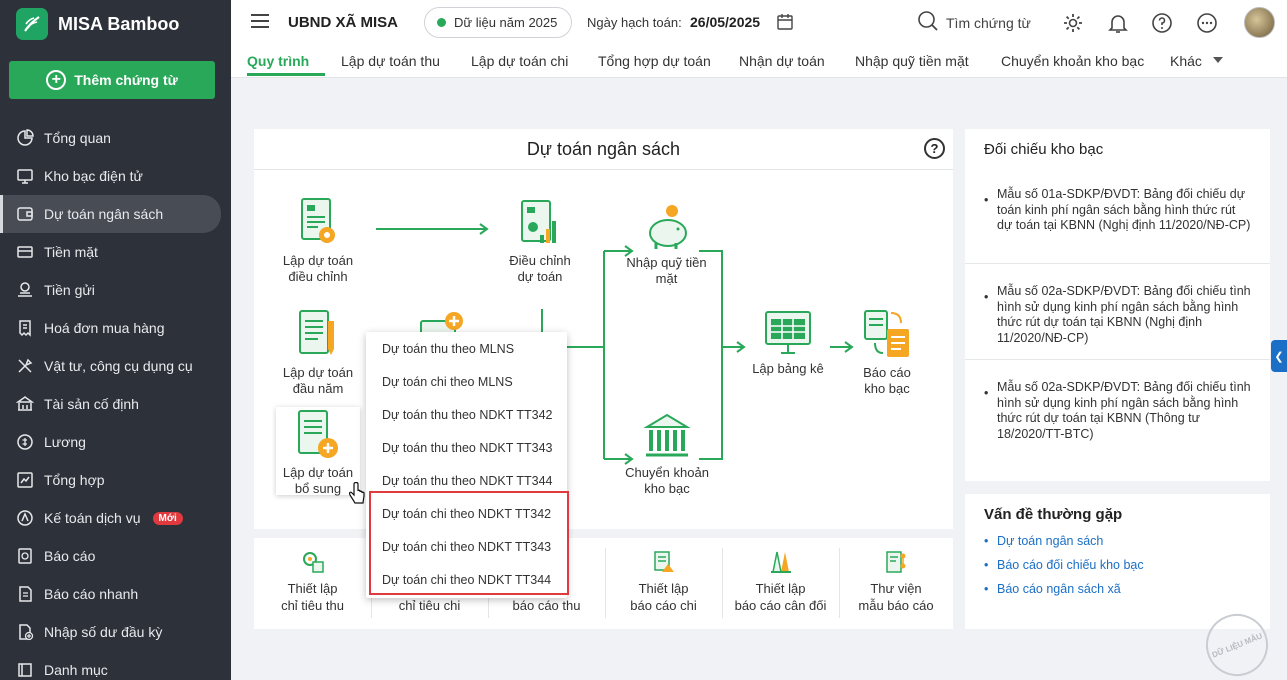 The height and width of the screenshot is (680, 1287). I want to click on tool-label: báo cáo cân đối, so click(780, 605).